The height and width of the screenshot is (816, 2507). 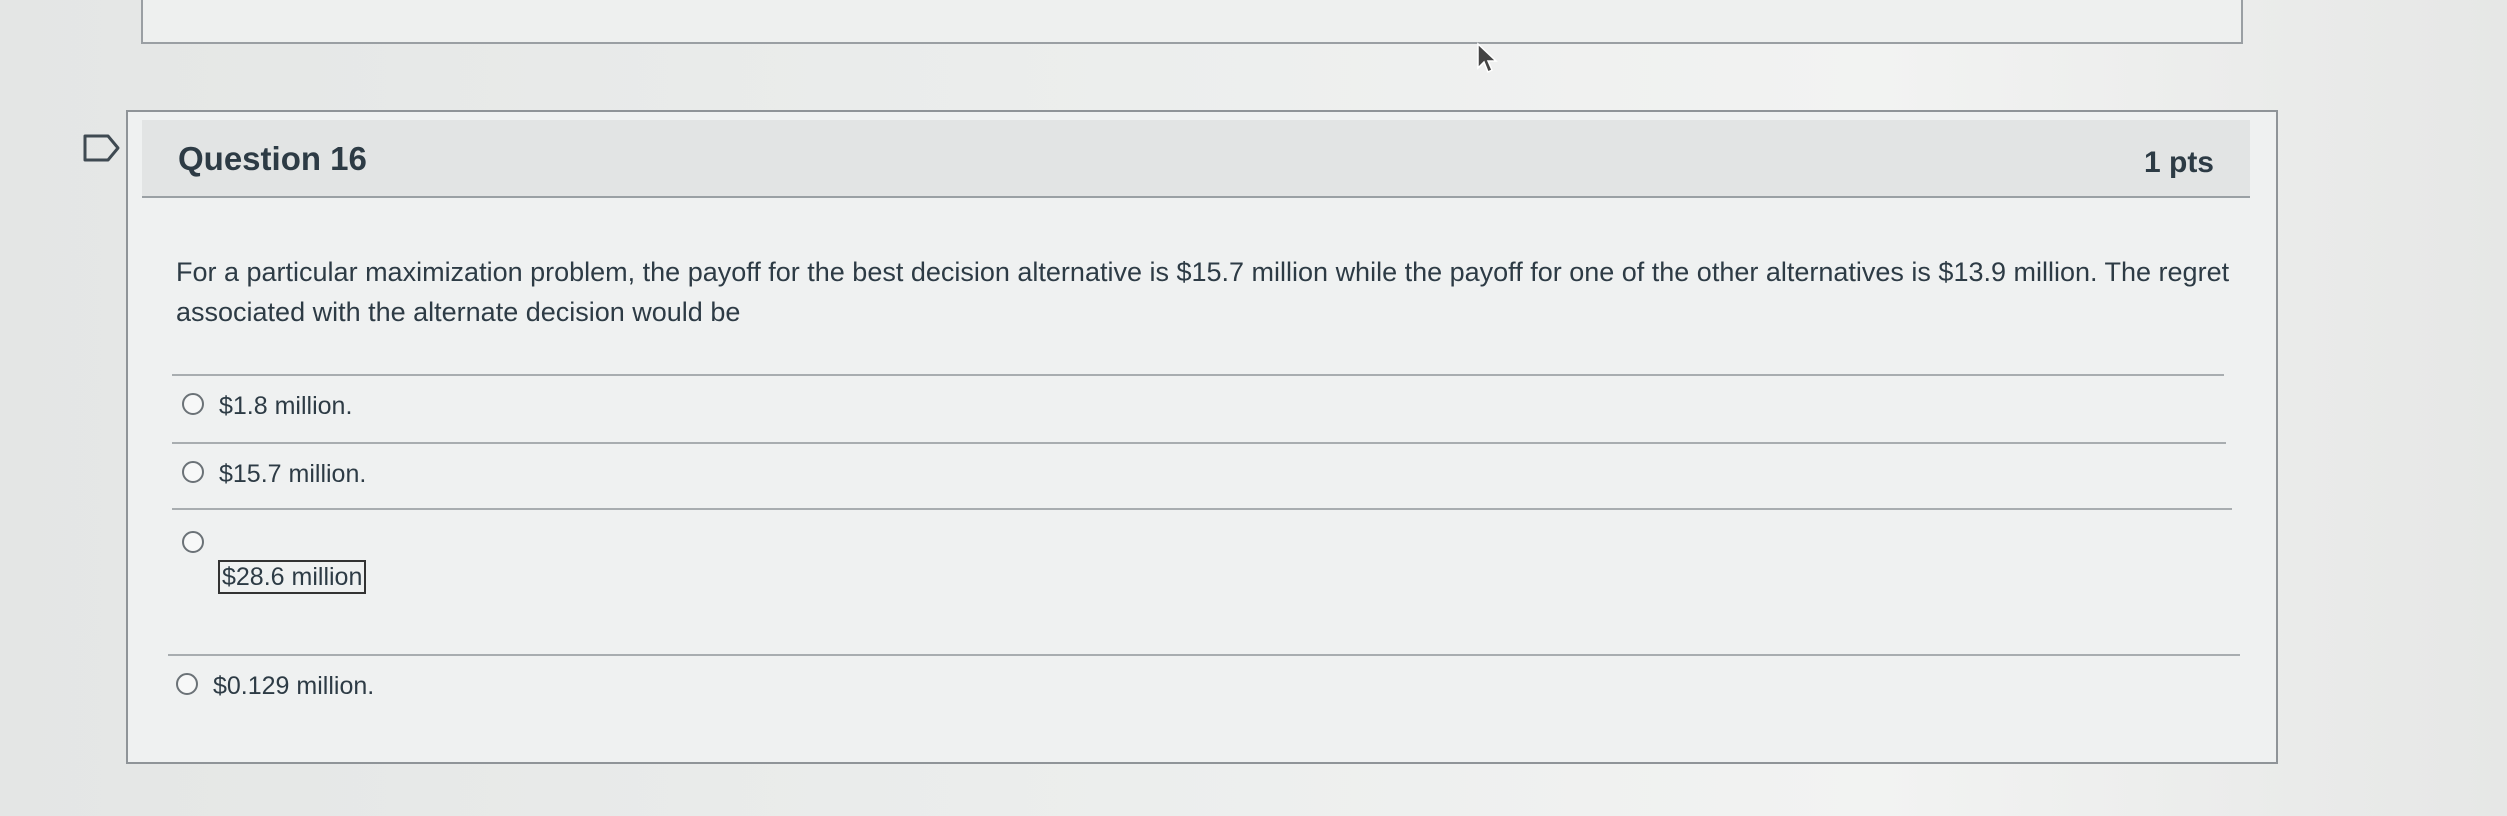 I want to click on answer-label: $0.129 million., so click(x=294, y=686).